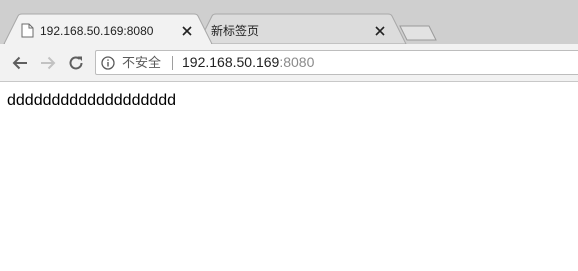 This screenshot has height=271, width=578. Describe the element at coordinates (336, 62) in the screenshot. I see `address-bar: 不安全 192.168.50.169:8080` at that location.